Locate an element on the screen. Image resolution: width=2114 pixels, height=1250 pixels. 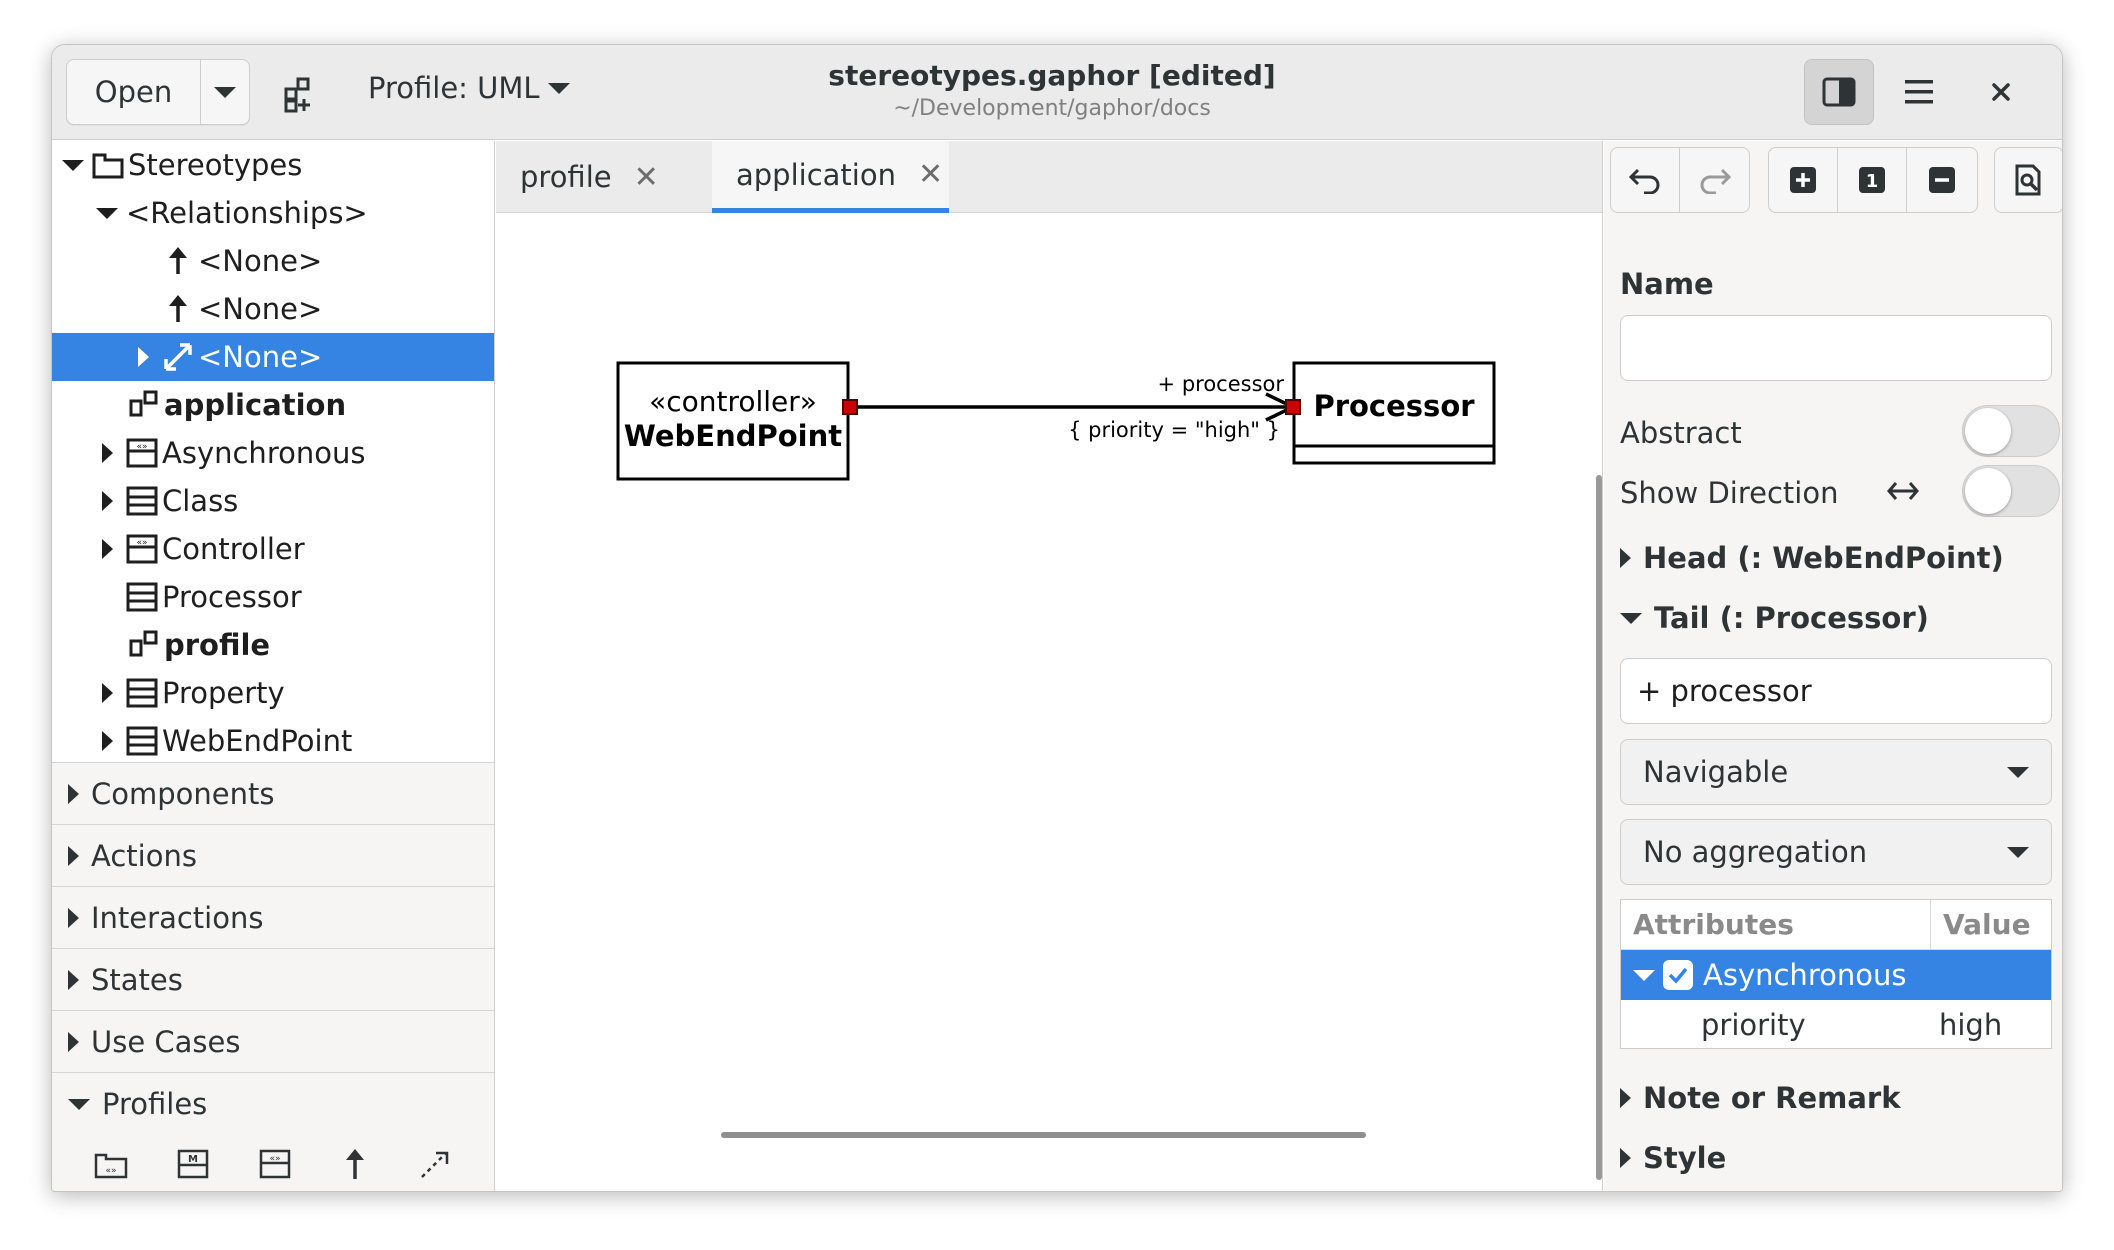
horizontal-scrollbar is located at coordinates (1043, 1135).